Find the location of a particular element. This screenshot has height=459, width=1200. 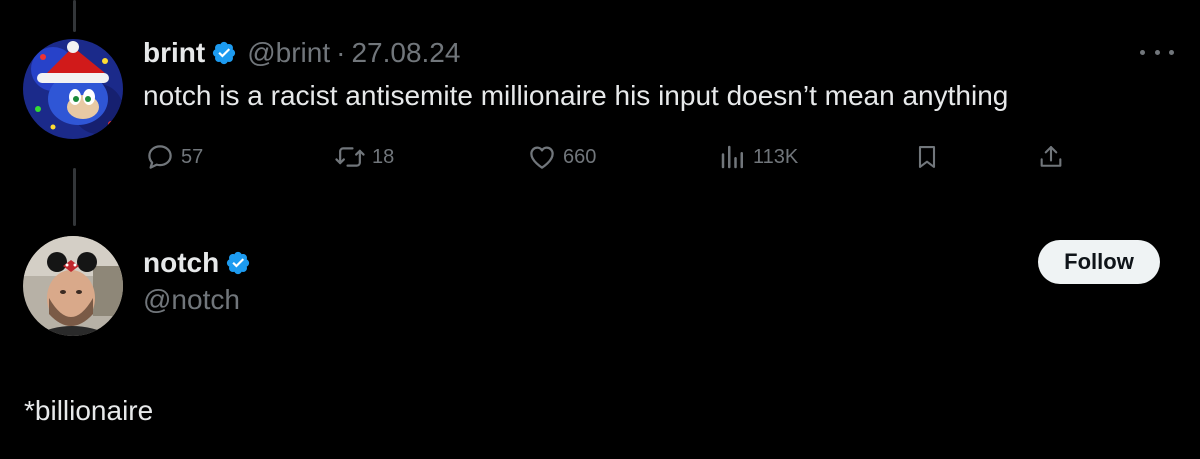

retweet-button: 18 is located at coordinates (364, 157).